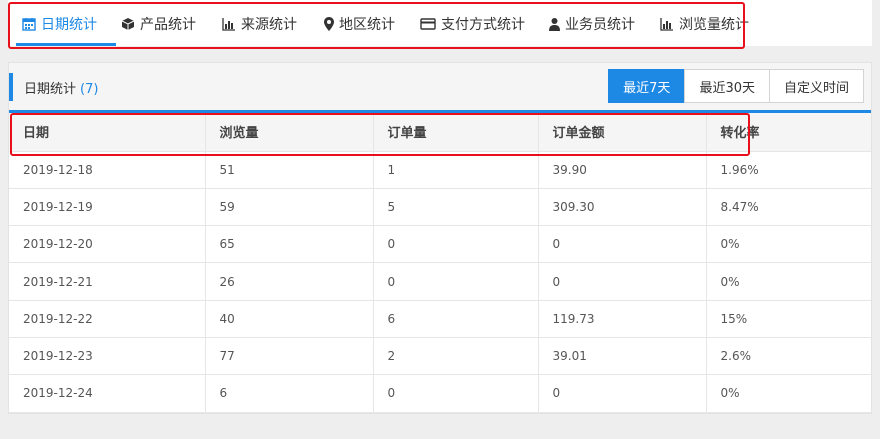 The image size is (880, 439). What do you see at coordinates (11, 87) in the screenshot?
I see `panel-header-accent` at bounding box center [11, 87].